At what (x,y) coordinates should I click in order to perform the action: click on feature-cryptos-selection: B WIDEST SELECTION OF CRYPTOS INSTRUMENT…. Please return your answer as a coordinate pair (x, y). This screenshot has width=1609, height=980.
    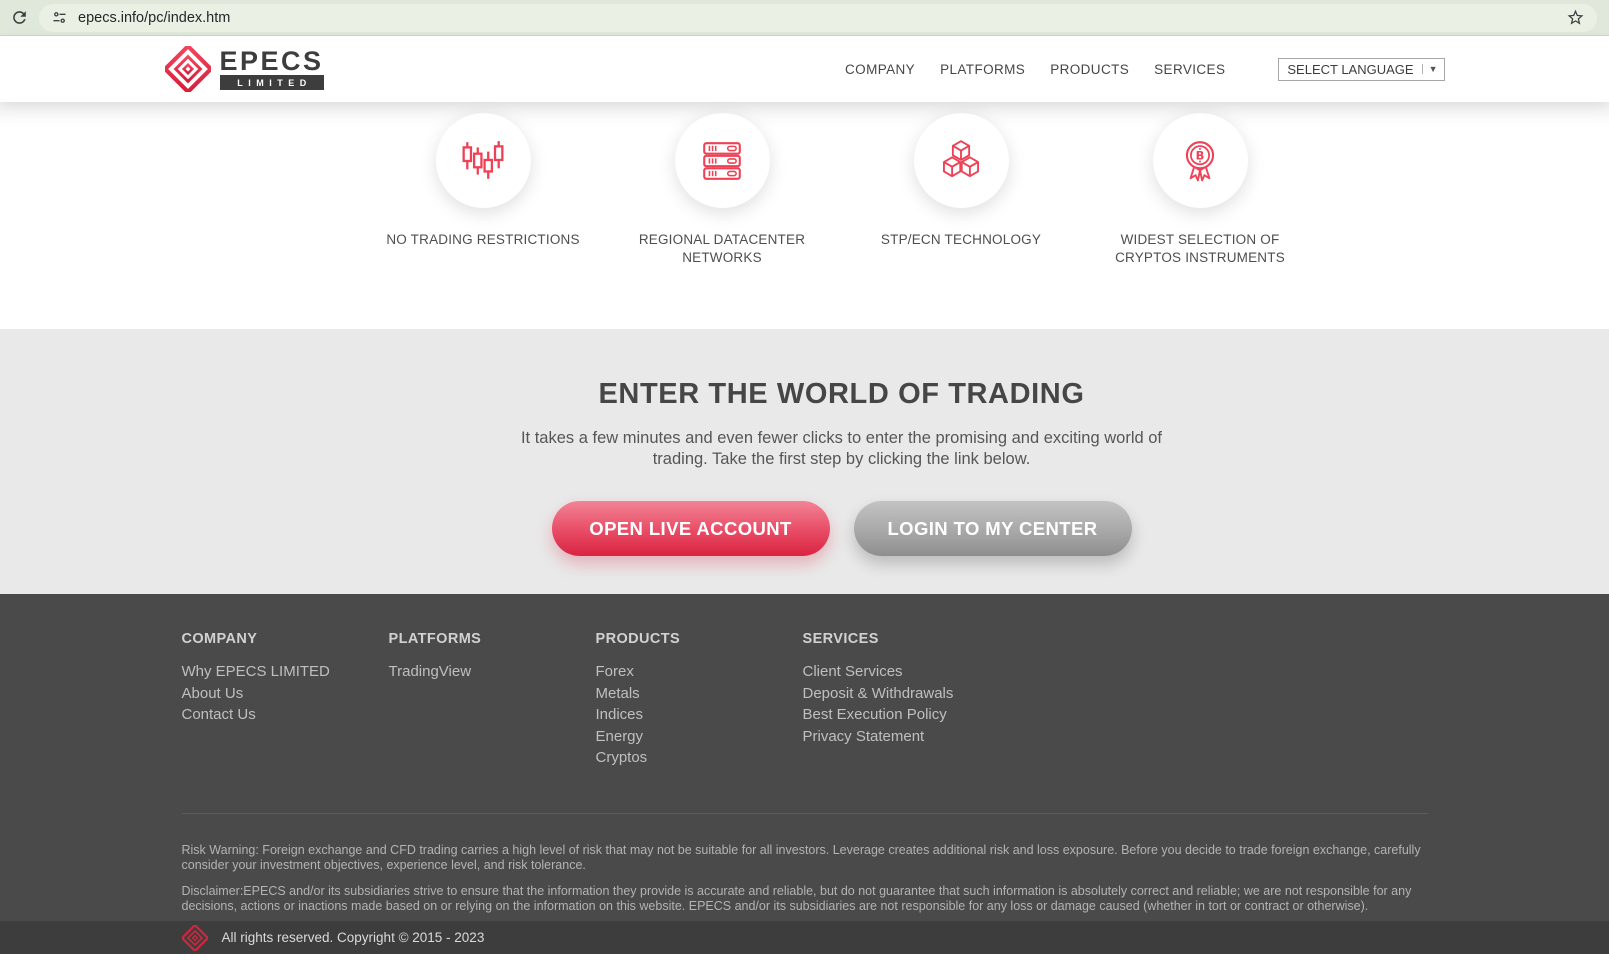
    Looking at the image, I should click on (1200, 190).